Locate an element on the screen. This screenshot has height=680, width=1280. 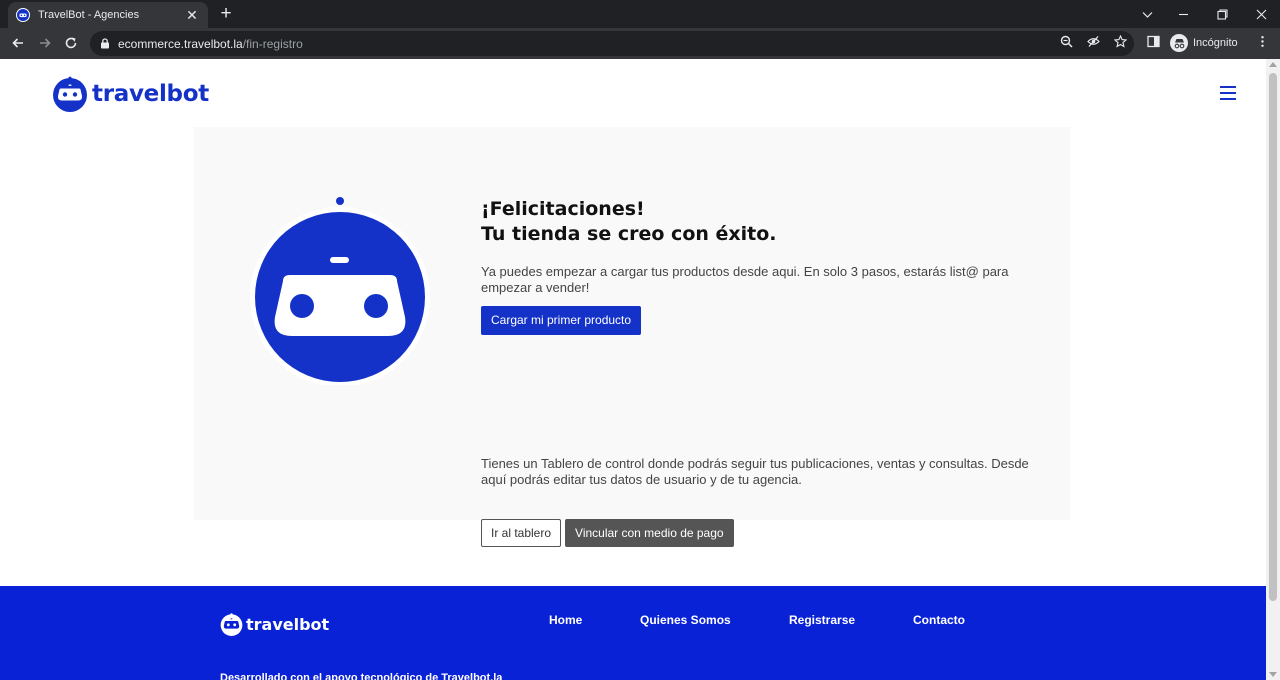
side-panel-icon is located at coordinates (1153, 41).